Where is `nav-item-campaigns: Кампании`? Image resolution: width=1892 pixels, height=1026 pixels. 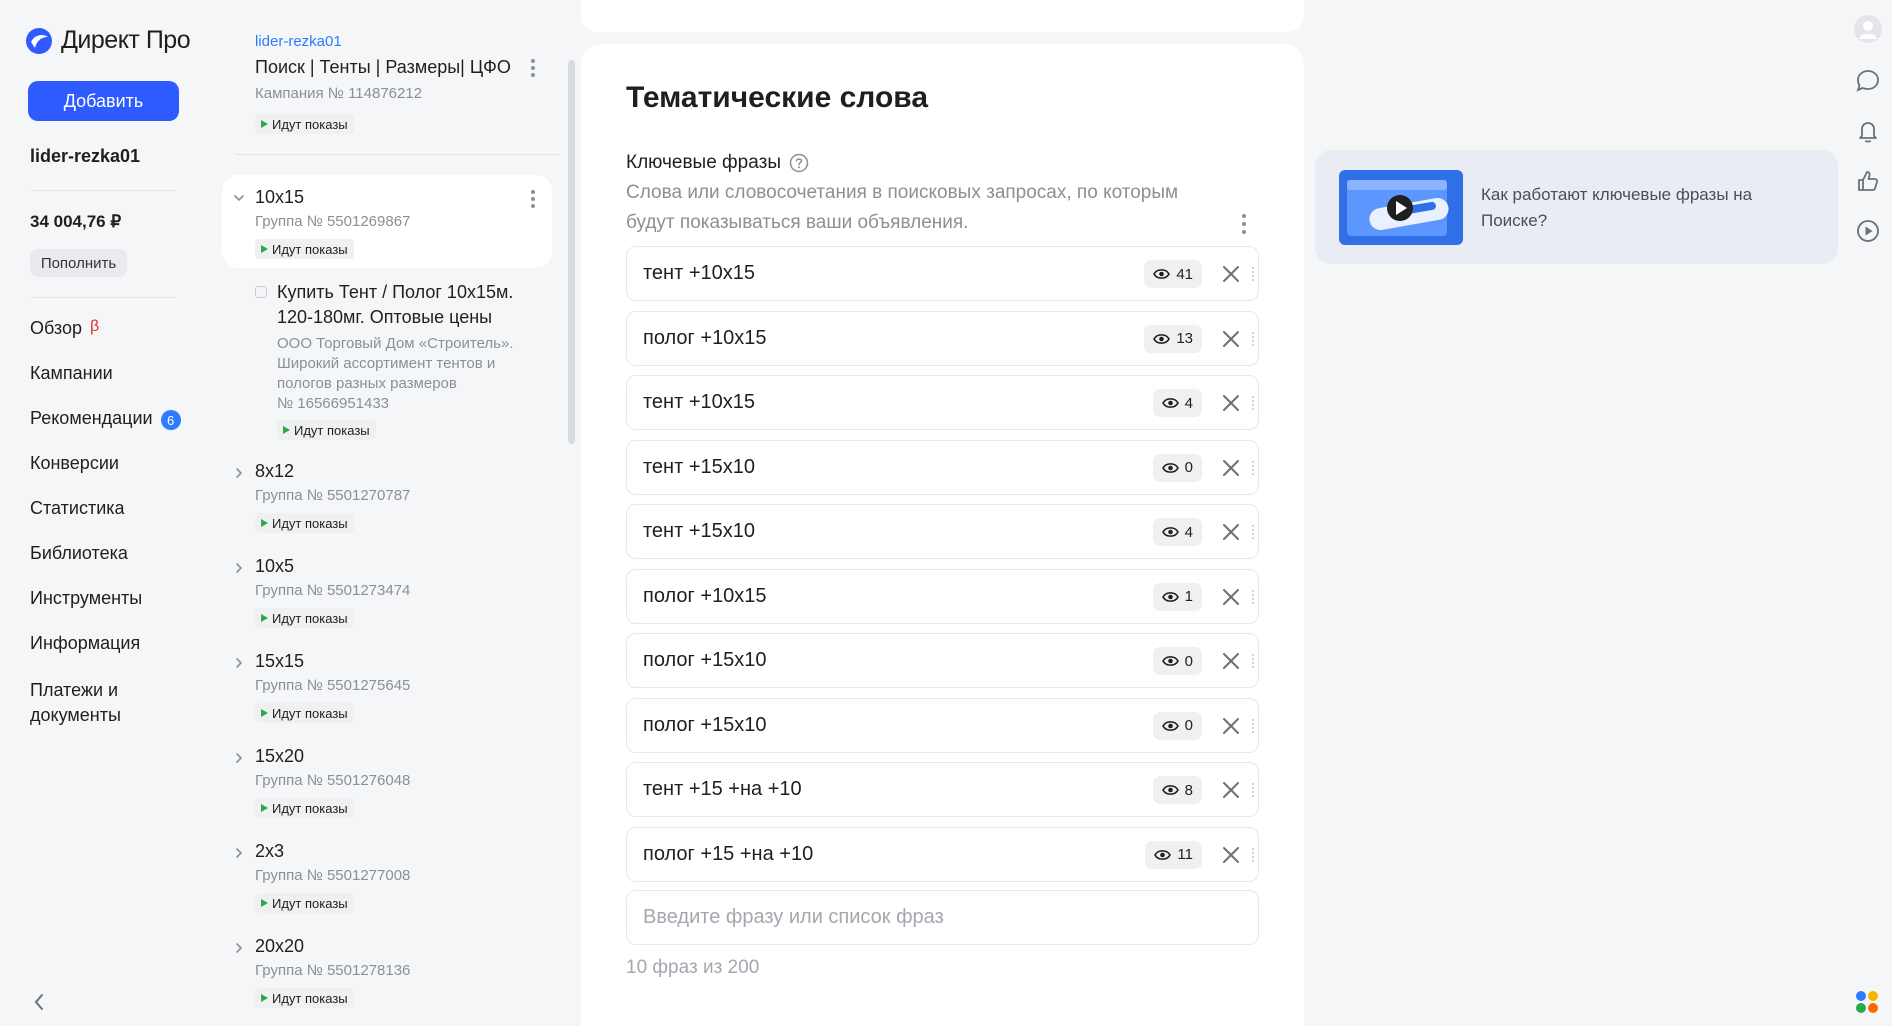
nav-item-campaigns: Кампании is located at coordinates (105, 385).